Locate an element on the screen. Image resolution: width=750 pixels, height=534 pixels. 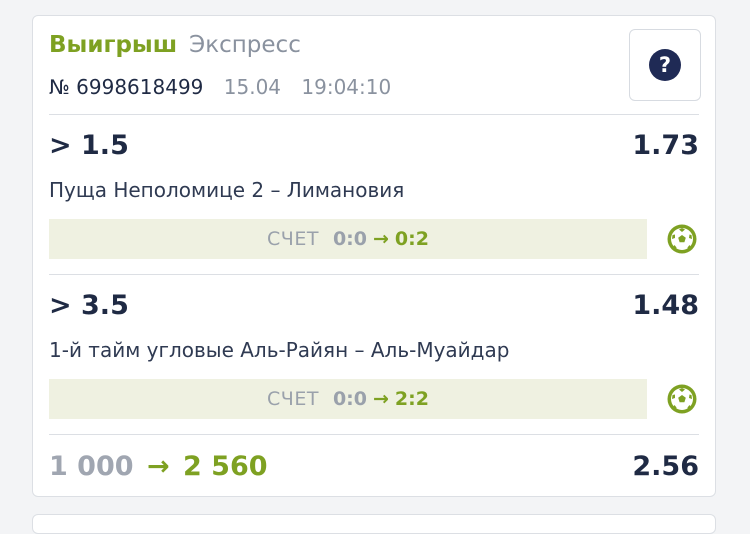
ticket-number: № 6998618499 is located at coordinates (126, 87).